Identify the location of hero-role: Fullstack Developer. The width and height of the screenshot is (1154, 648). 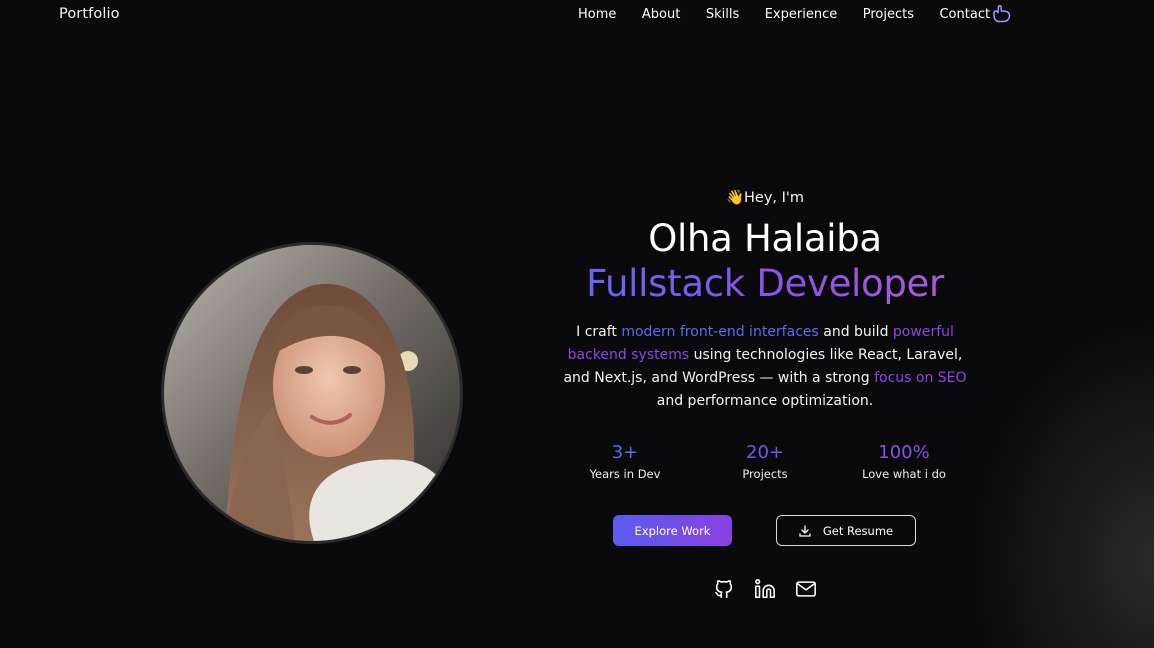
(765, 284).